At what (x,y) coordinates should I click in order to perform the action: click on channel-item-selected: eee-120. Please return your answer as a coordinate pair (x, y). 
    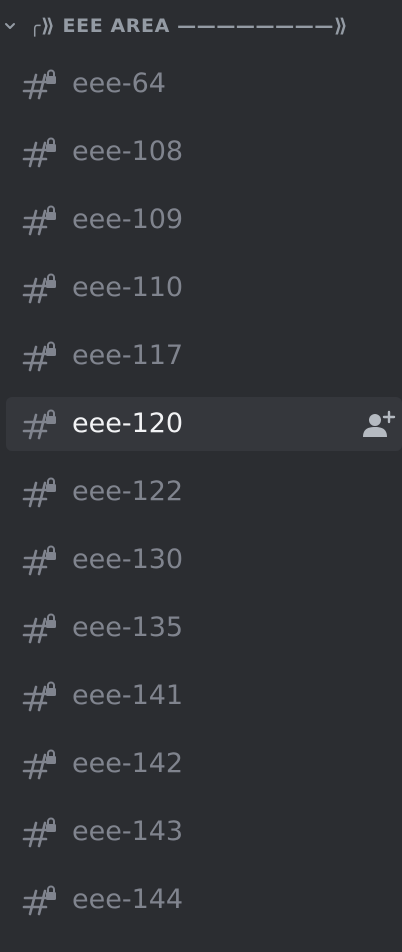
    Looking at the image, I should click on (204, 424).